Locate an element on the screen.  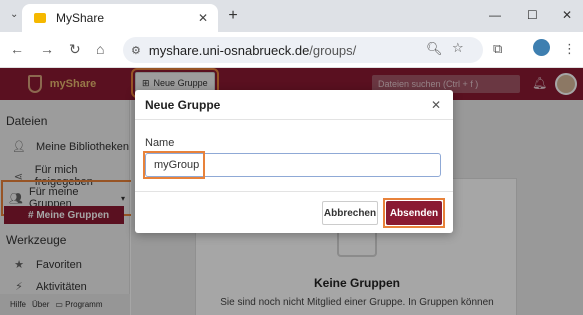
extensions-icon: ⧉ is located at coordinates (497, 49).